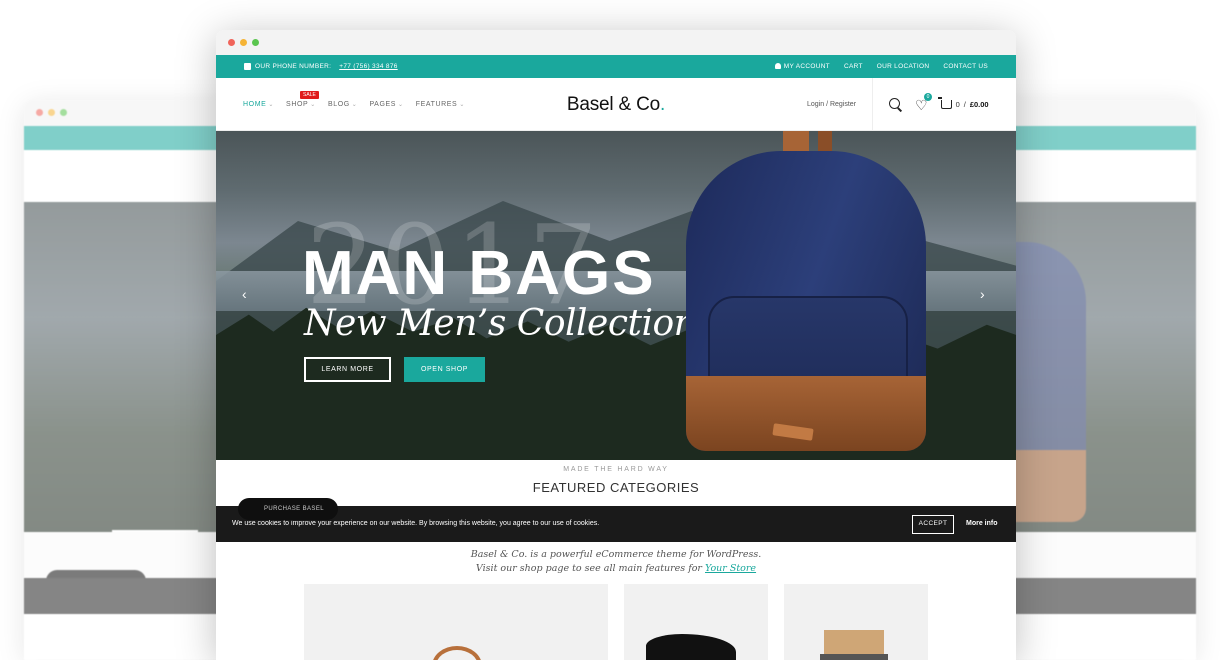 The height and width of the screenshot is (660, 1220). Describe the element at coordinates (231, 42) in the screenshot. I see `close-dot` at that location.